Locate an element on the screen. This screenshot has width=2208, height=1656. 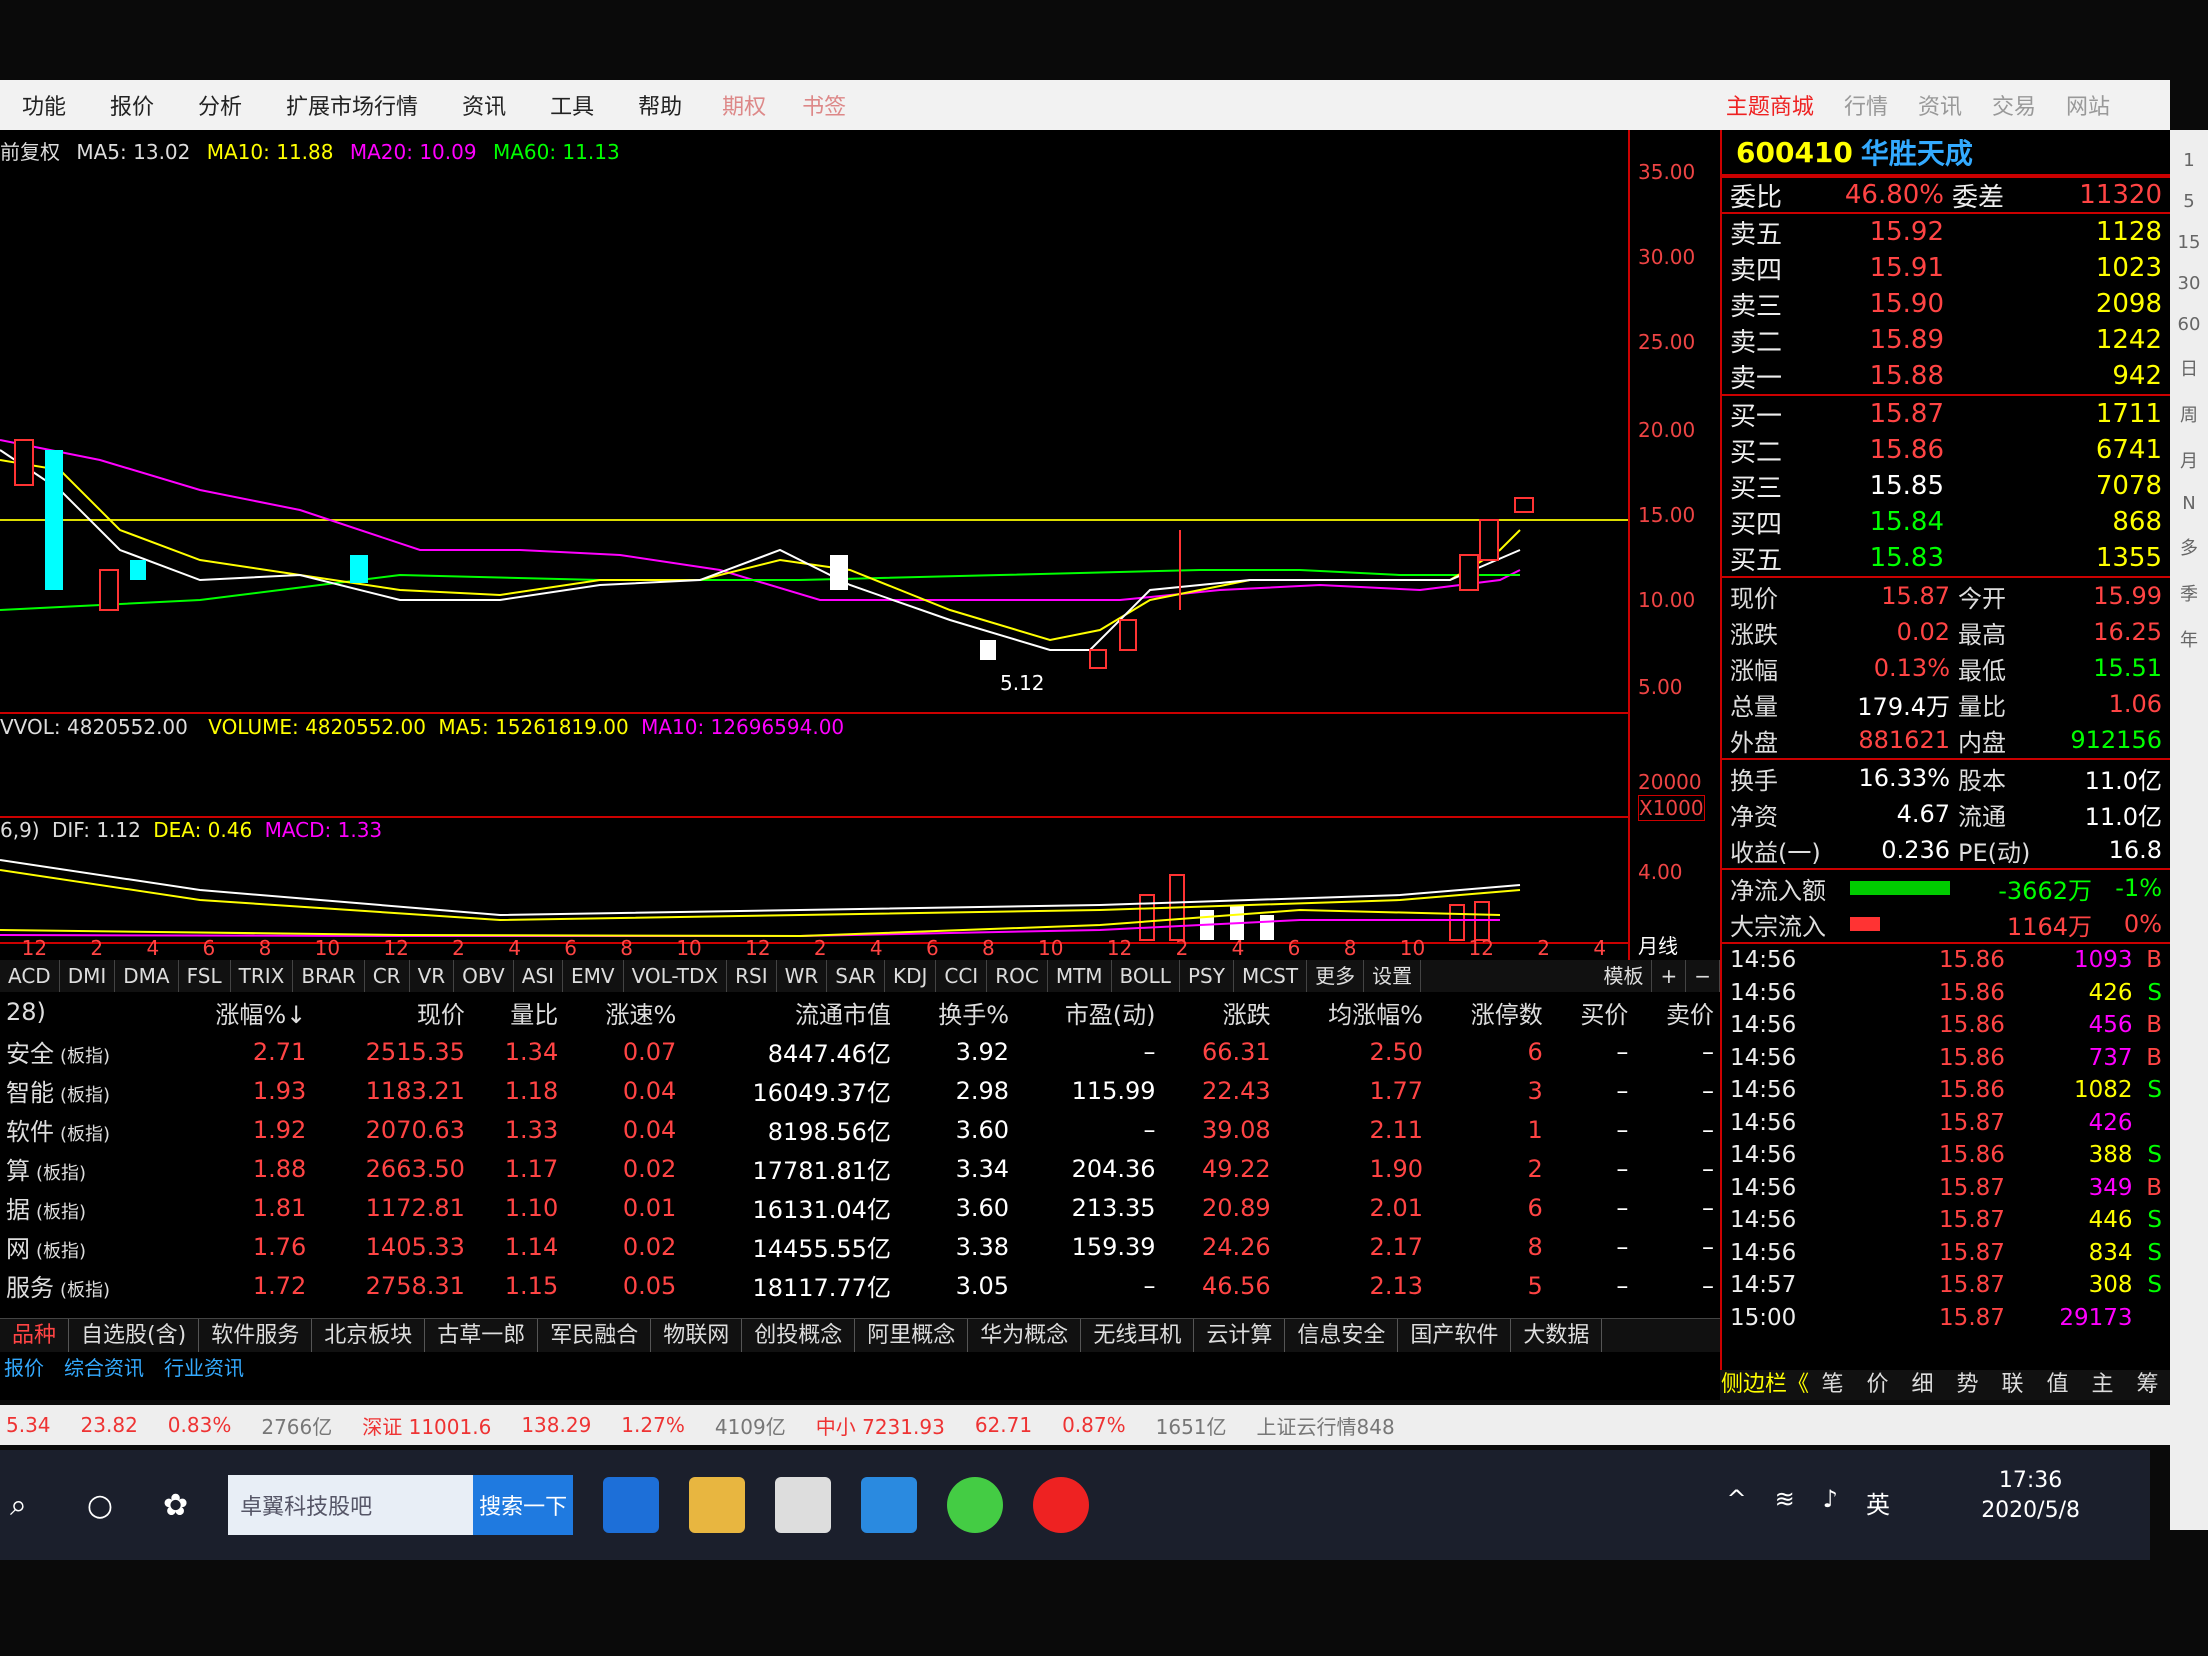
ime-indicator: 英 is located at coordinates (1878, 1502).